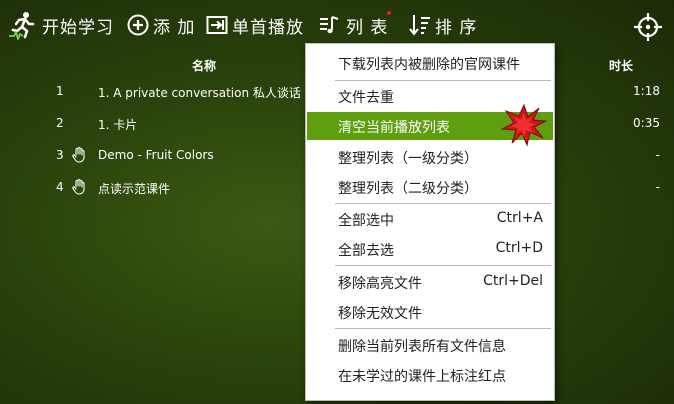 The width and height of the screenshot is (674, 404). Describe the element at coordinates (199, 93) in the screenshot. I see `row-title: 1. A private conversation 私人谈话` at that location.